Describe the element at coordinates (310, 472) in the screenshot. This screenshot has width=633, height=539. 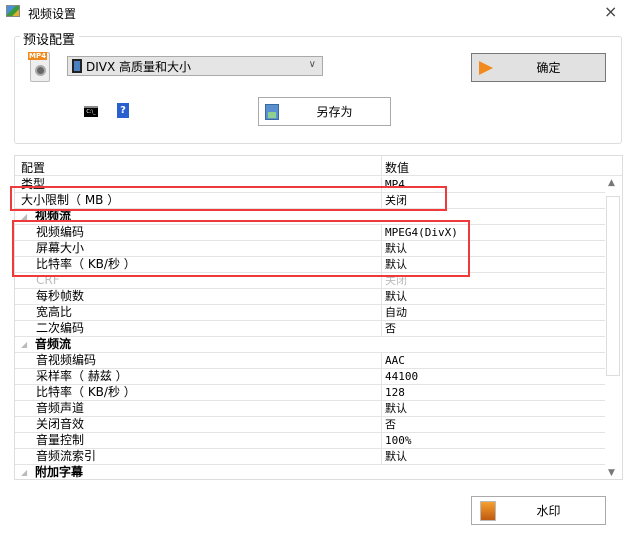
I see `category-row: ◢ 附加字幕` at that location.